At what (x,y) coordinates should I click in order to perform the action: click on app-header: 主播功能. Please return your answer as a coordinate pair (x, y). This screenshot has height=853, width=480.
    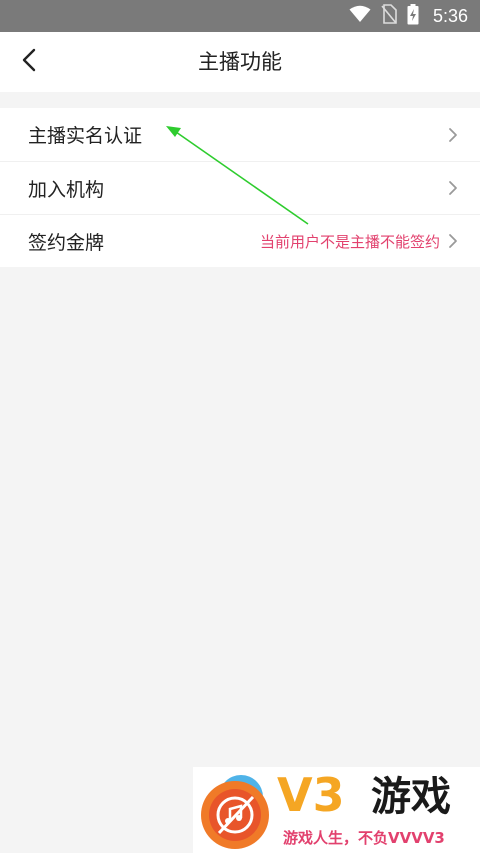
    Looking at the image, I should click on (240, 62).